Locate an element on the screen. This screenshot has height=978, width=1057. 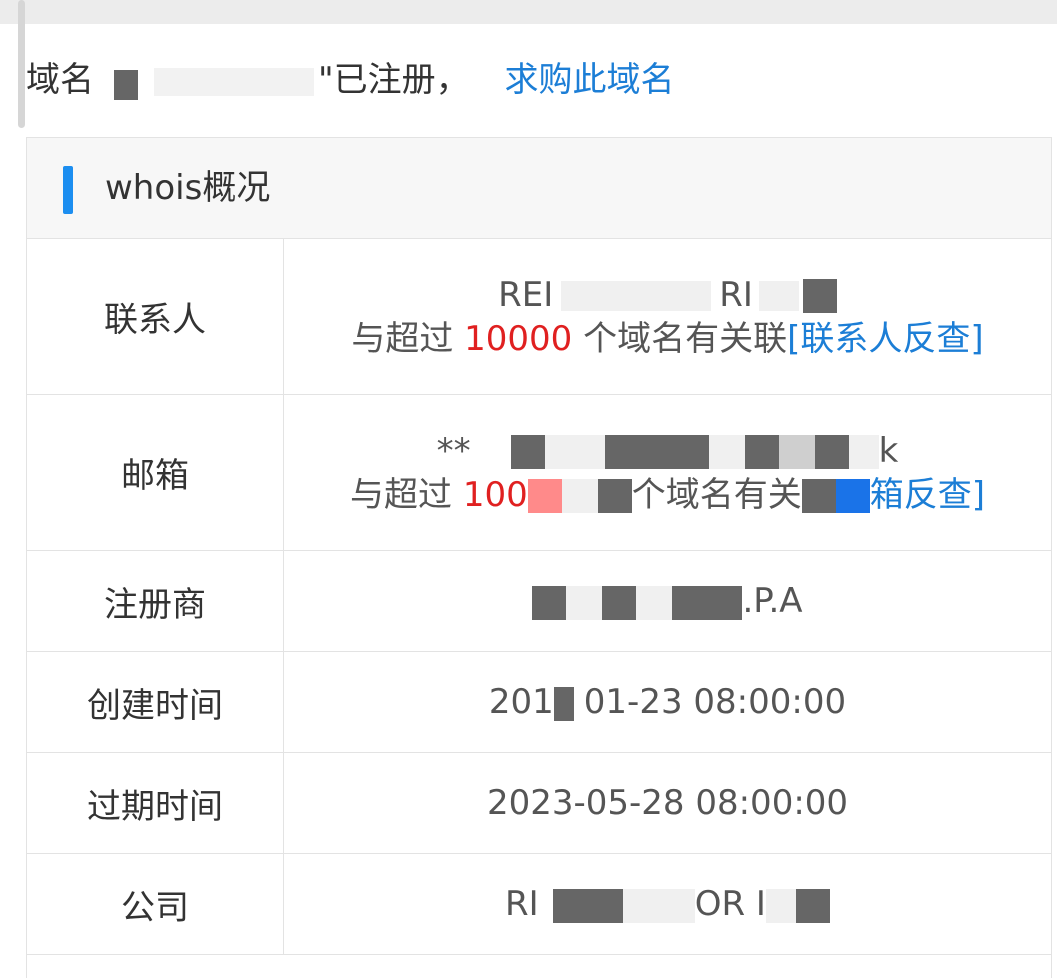
row-value-contact: REI RI 与超过 10000 个域名有关联[联系人反查] is located at coordinates (667, 316).